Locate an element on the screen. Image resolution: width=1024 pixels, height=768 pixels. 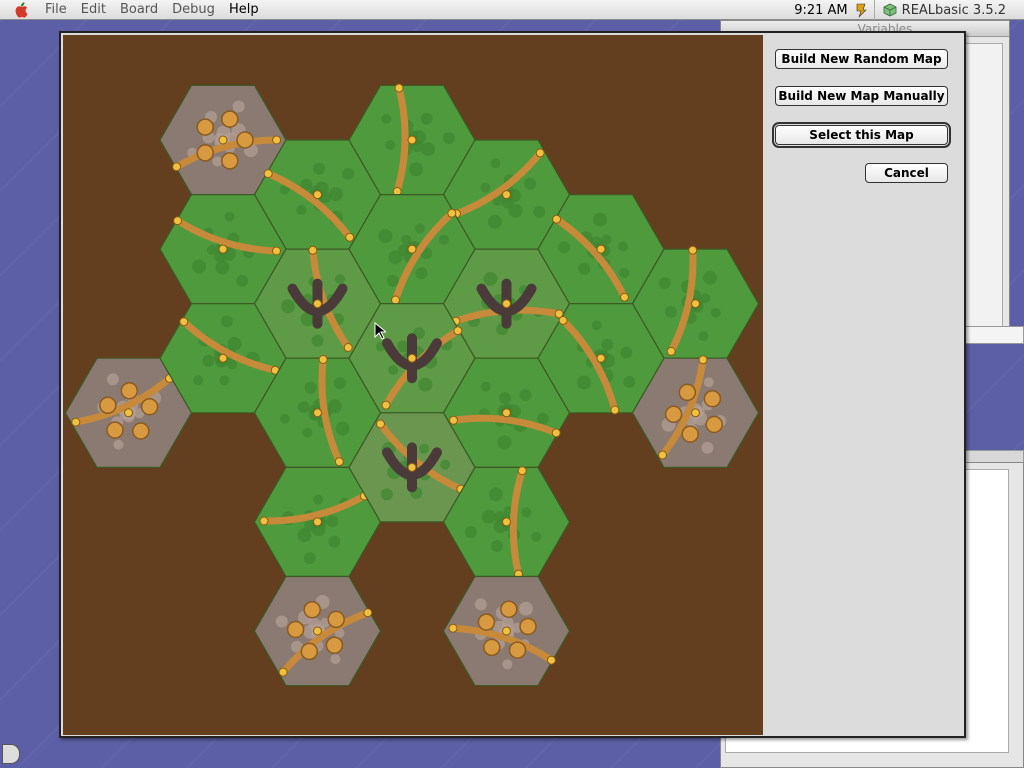
realbasic-cube-icon is located at coordinates (890, 10).